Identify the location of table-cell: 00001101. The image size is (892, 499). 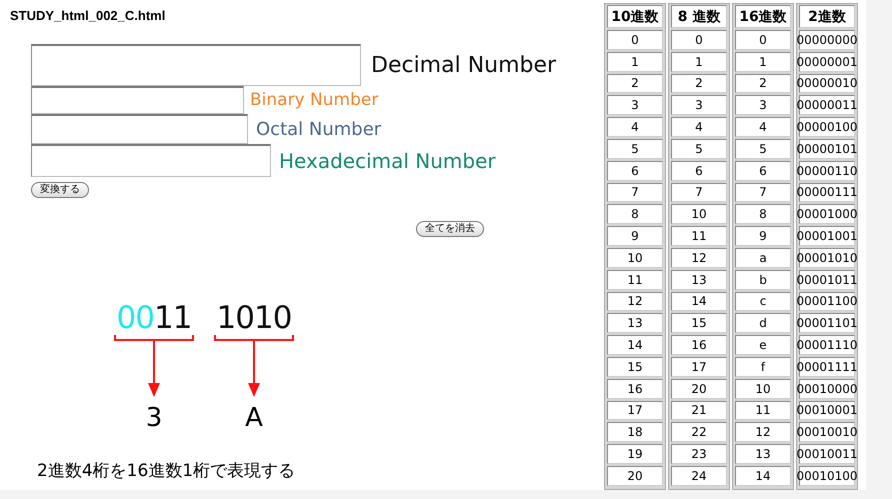
(827, 323).